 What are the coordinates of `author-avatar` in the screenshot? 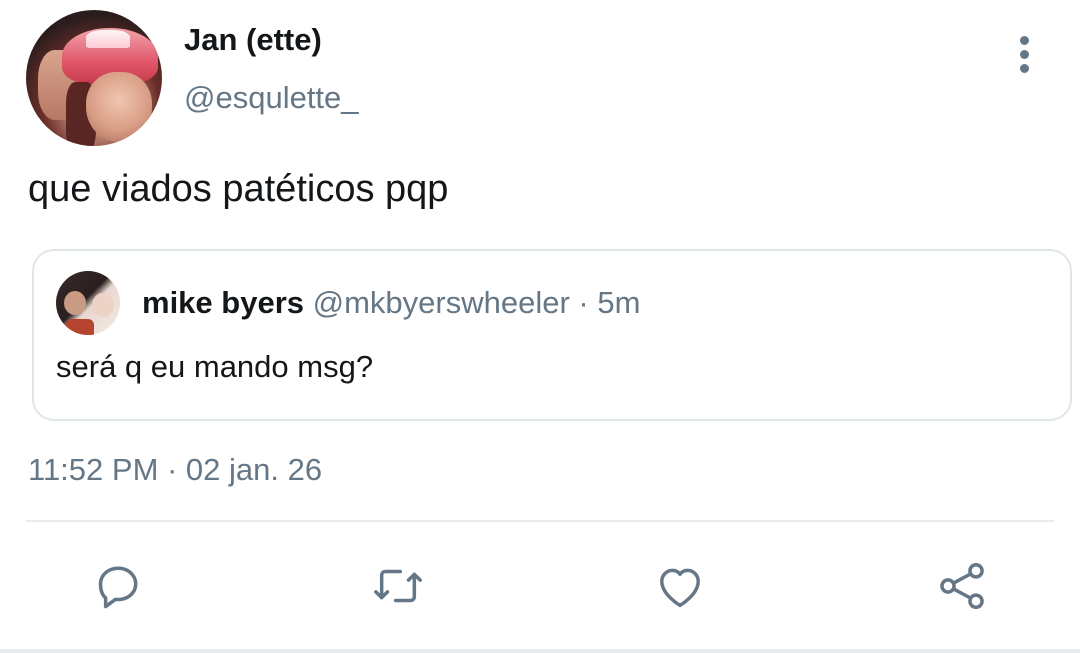 It's located at (94, 78).